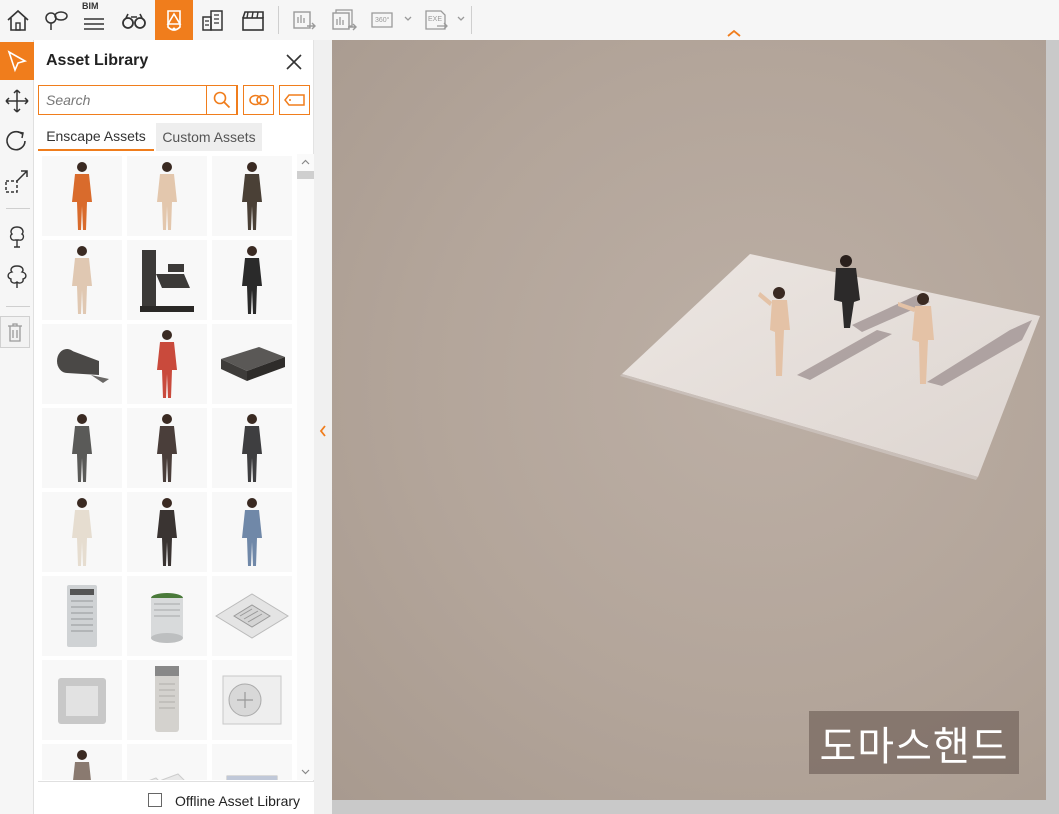 This screenshot has height=814, width=1059. I want to click on collapse-left-arrow-icon, so click(323, 431).